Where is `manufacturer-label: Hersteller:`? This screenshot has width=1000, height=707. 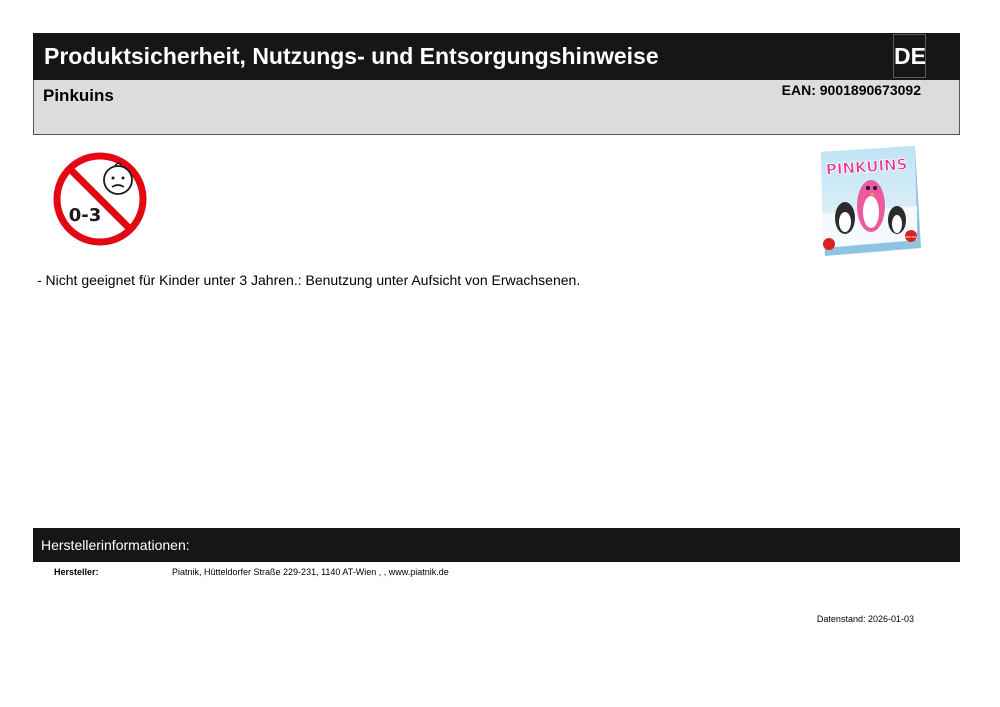 manufacturer-label: Hersteller: is located at coordinates (76, 572).